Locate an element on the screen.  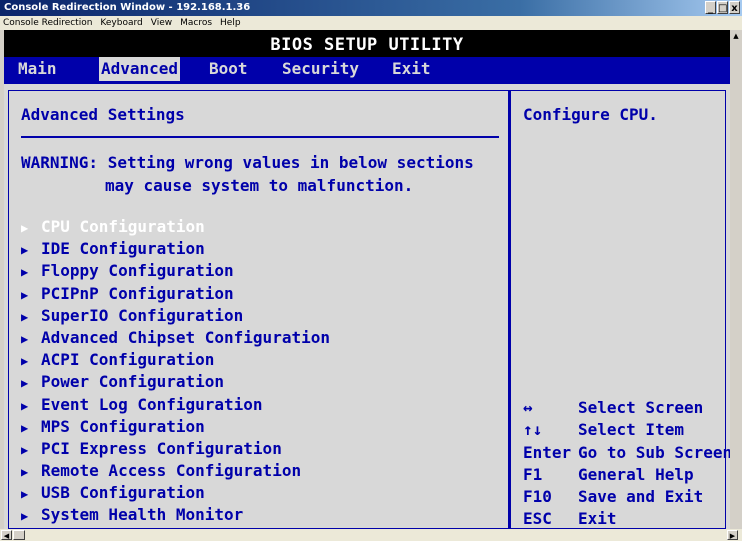
menu-item-label: CPU Configuration is located at coordinates (123, 226).